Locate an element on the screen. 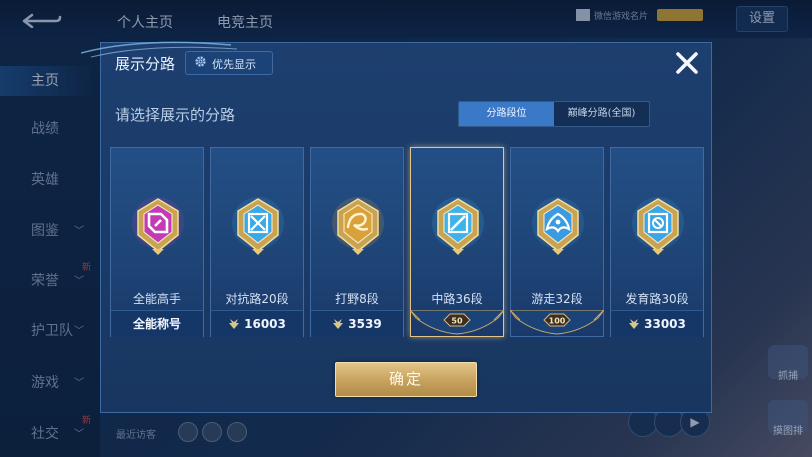  close-icon is located at coordinates (687, 63).